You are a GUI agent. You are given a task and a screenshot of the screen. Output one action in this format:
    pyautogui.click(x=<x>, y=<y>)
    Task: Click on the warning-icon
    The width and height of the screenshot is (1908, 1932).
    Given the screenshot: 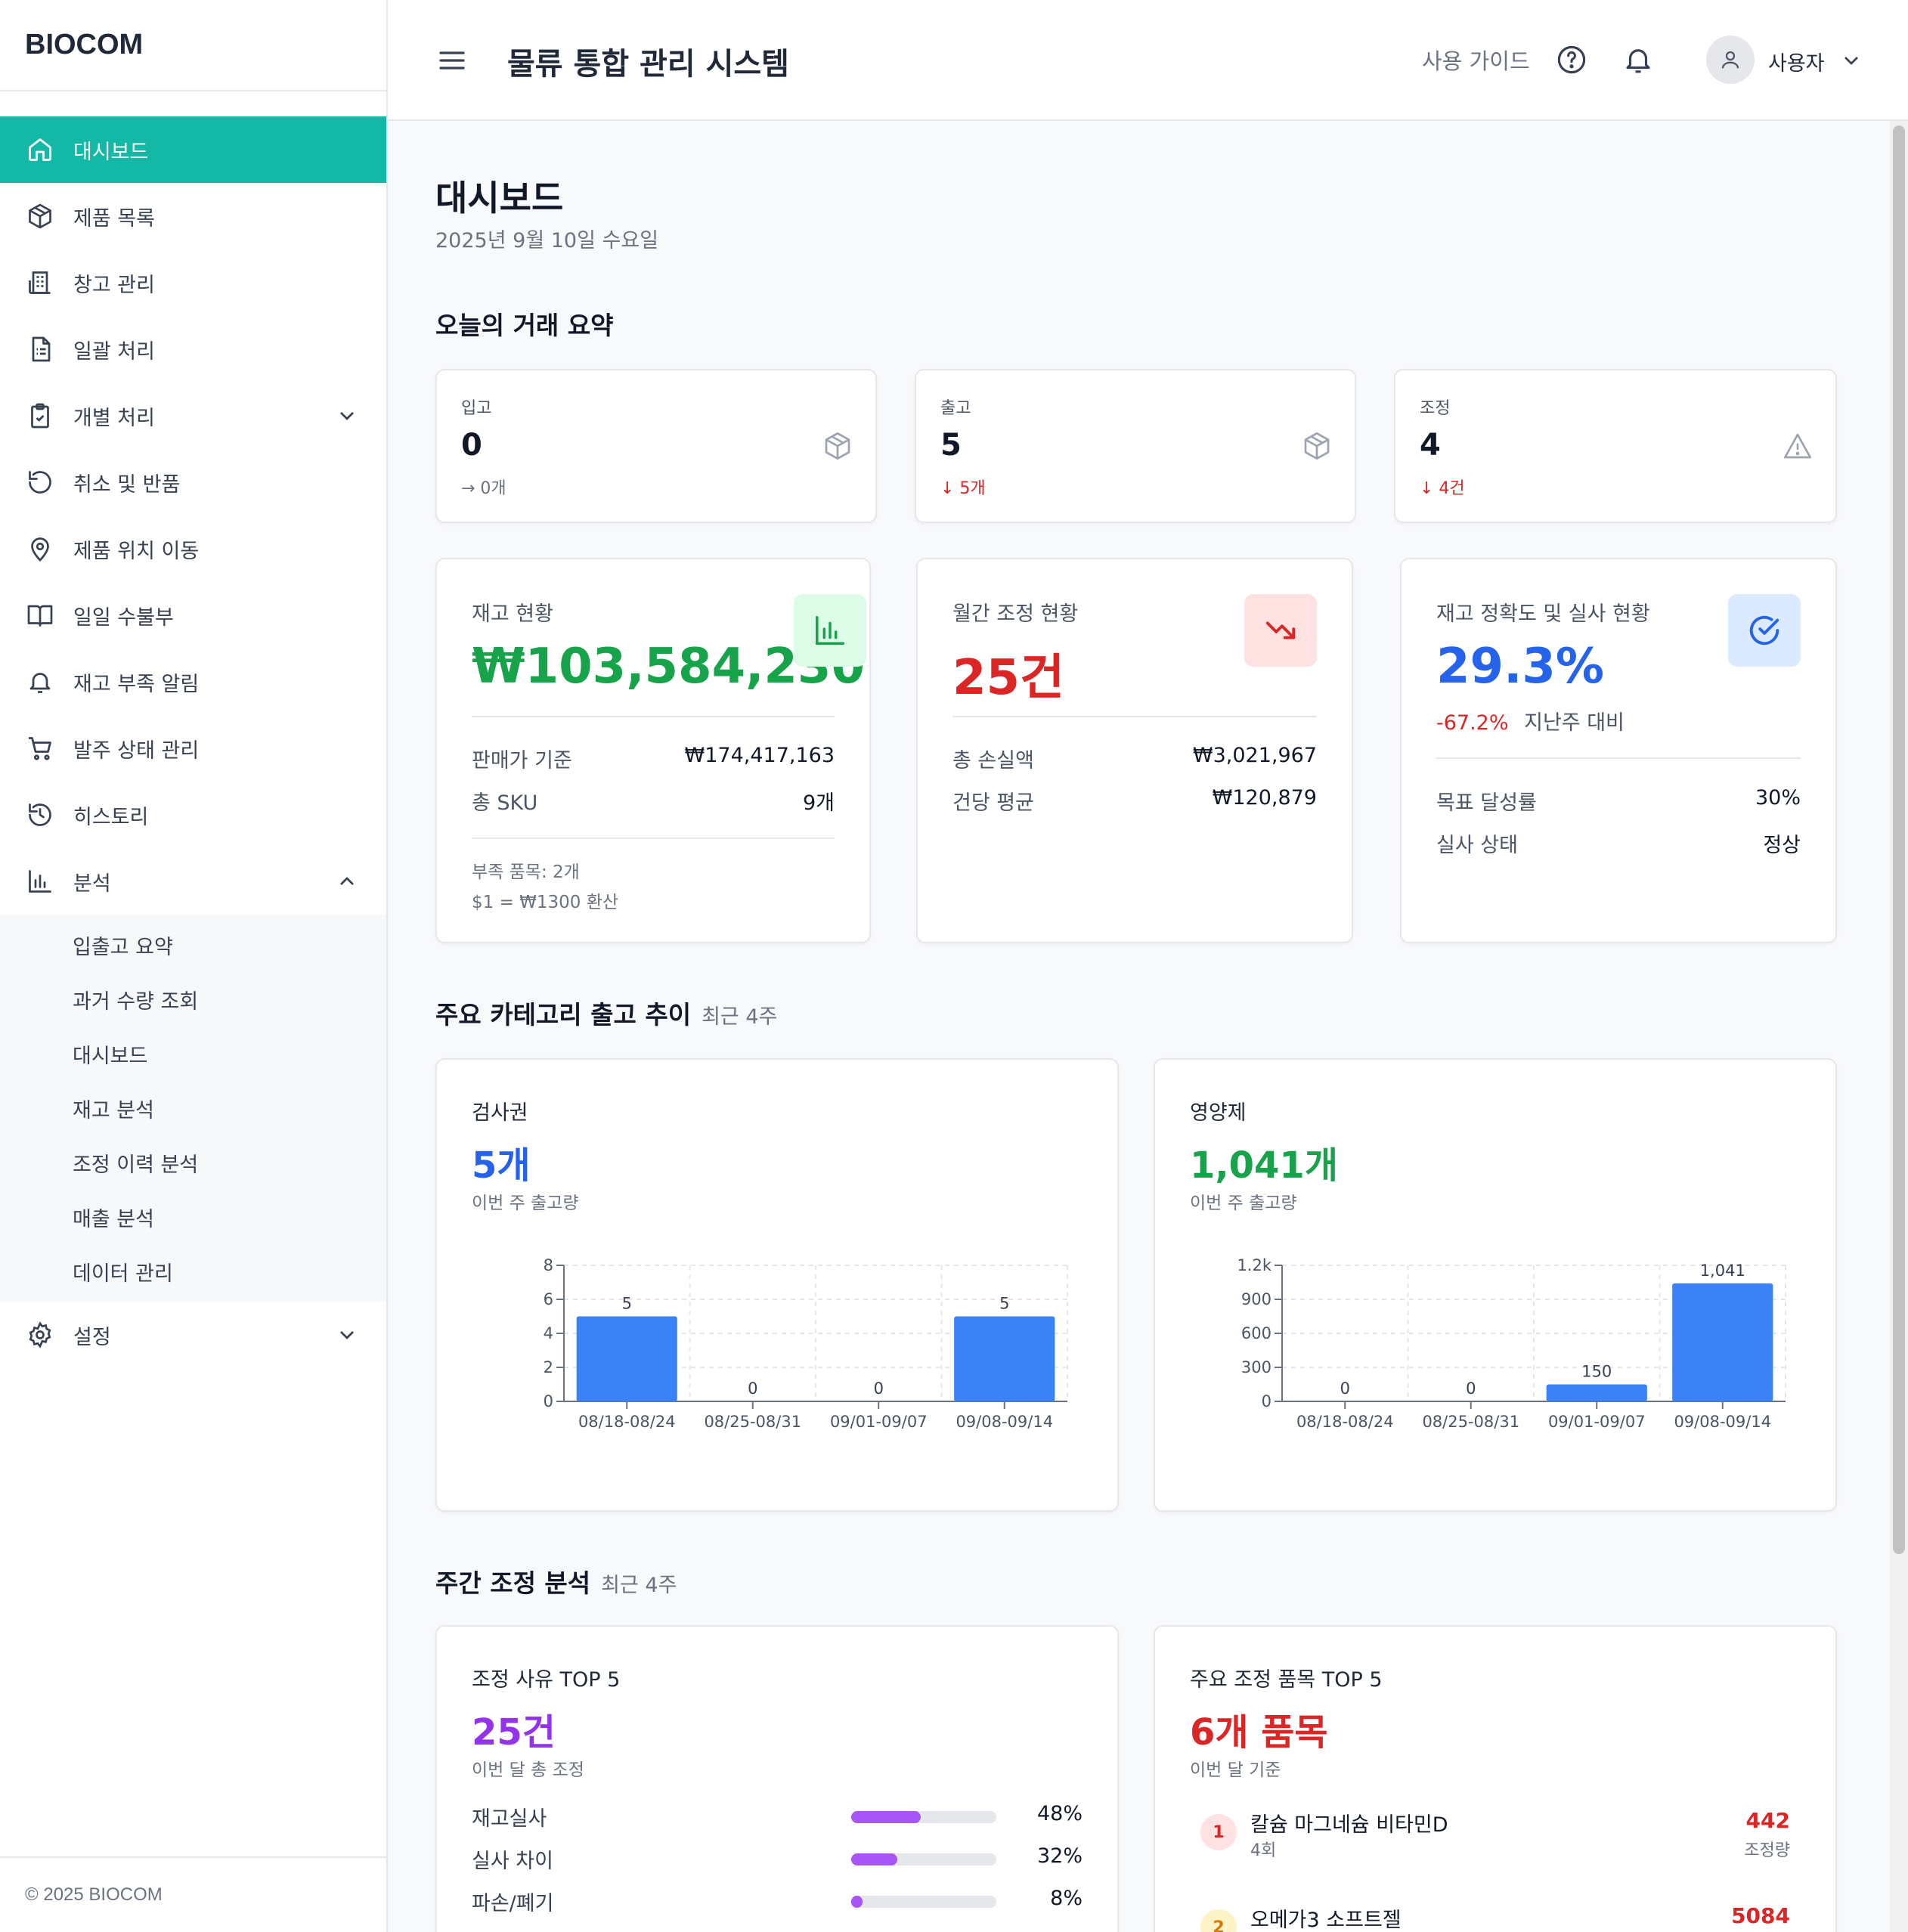 What is the action you would take?
    pyautogui.click(x=1798, y=446)
    